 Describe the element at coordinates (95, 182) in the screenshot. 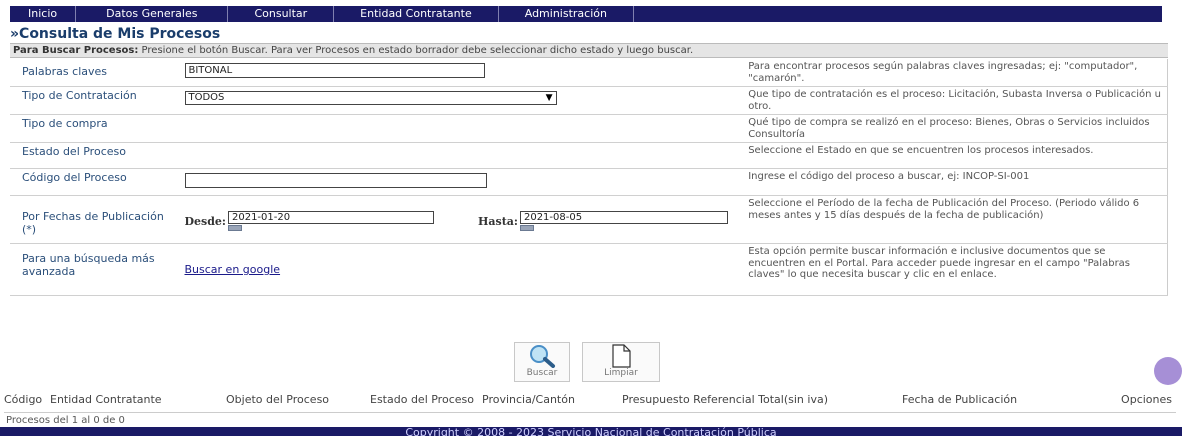

I see `process-code-label: Código del Proceso` at that location.